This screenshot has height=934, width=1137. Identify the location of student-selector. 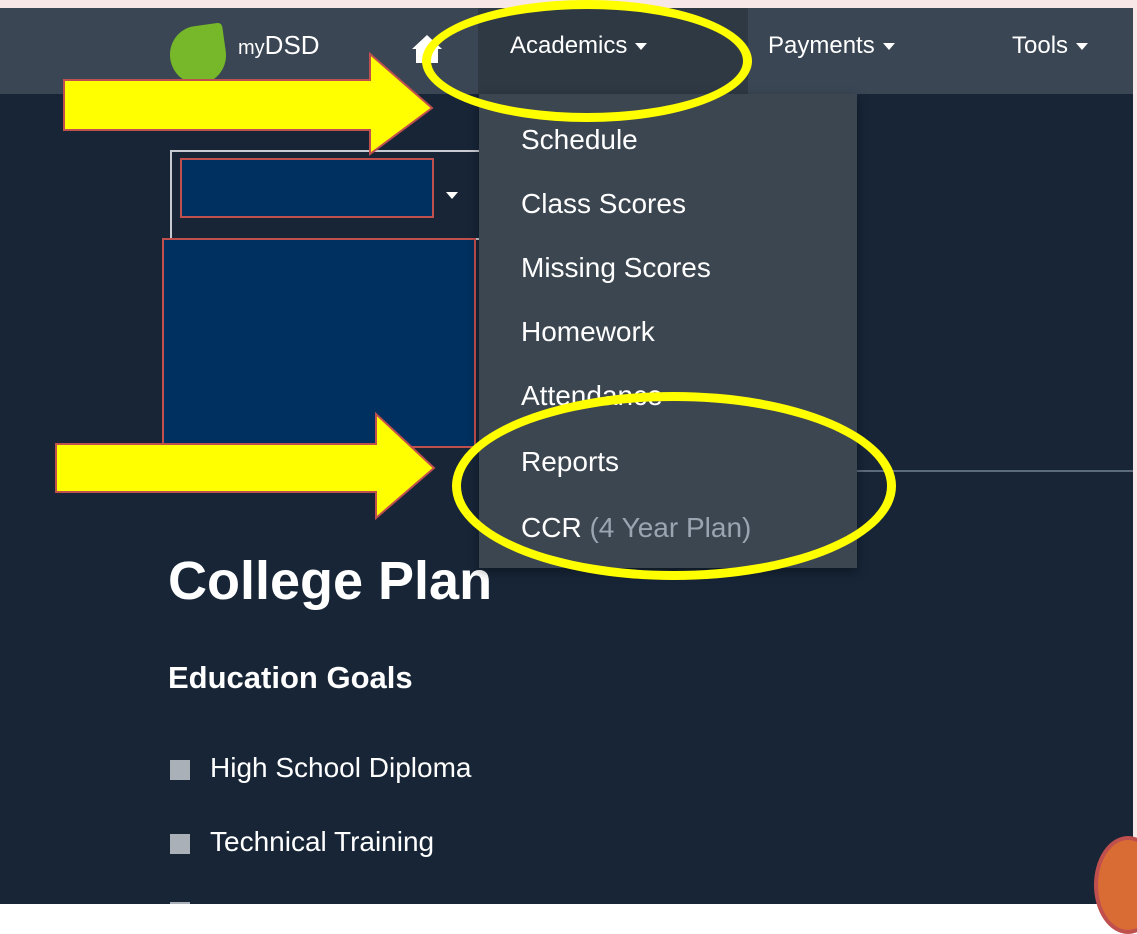
(332, 195).